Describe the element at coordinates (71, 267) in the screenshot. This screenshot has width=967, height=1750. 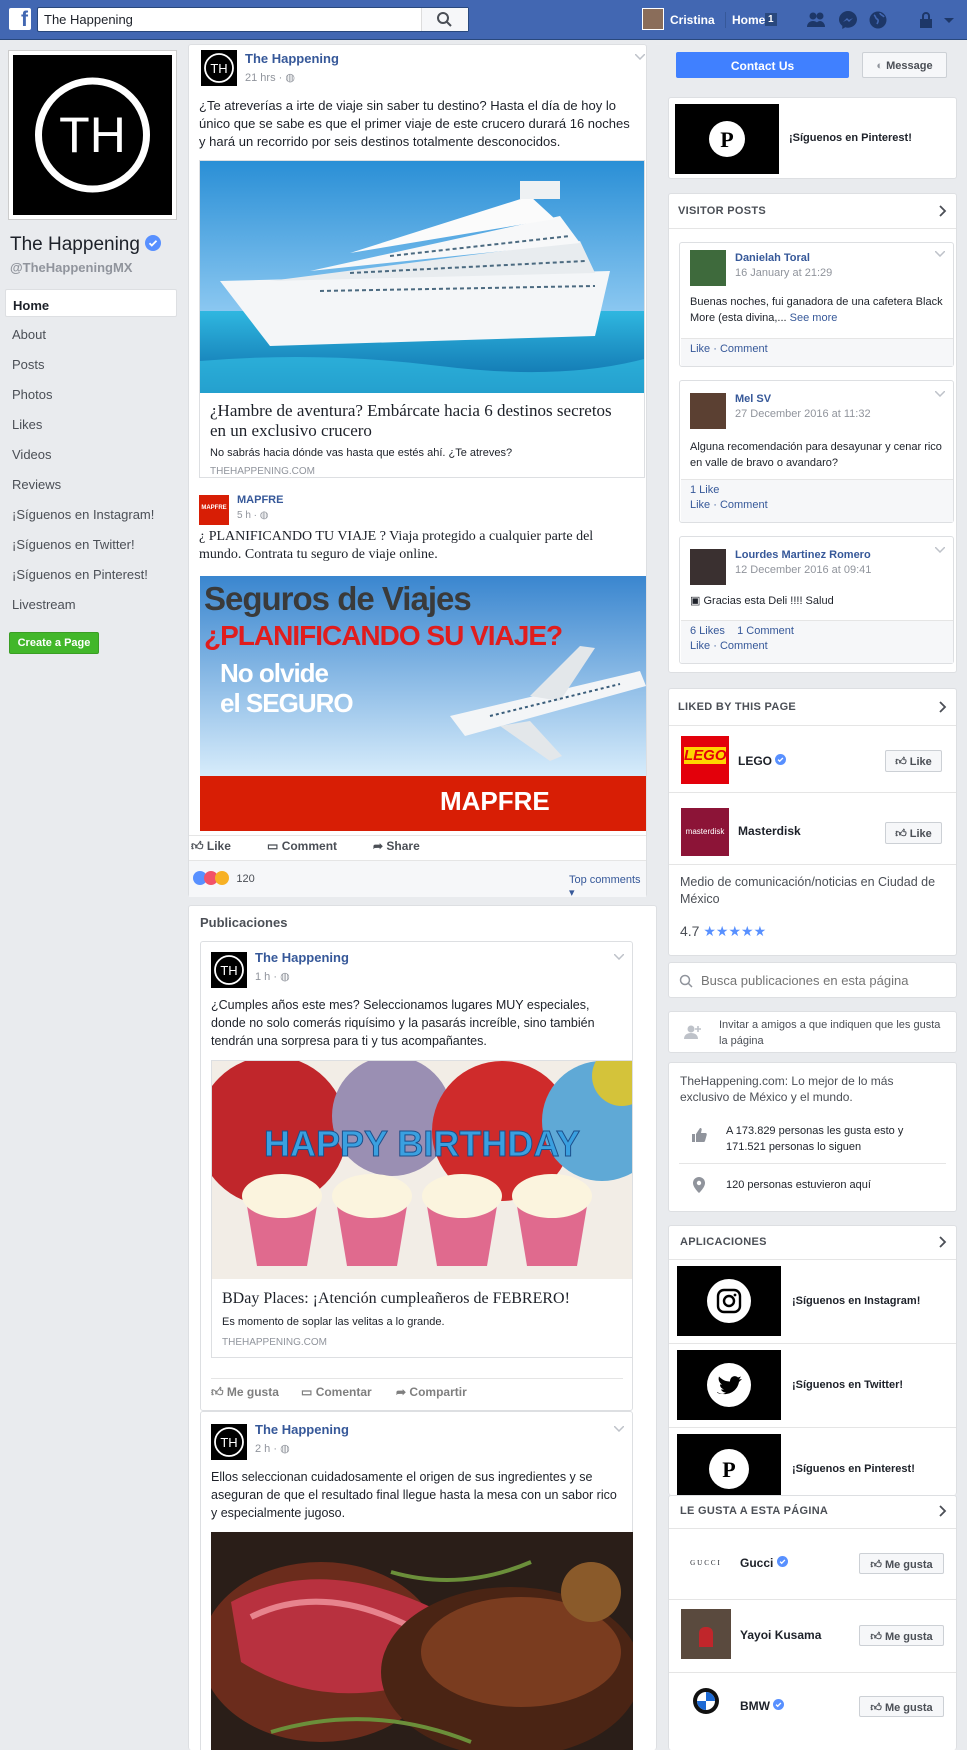
I see `page-username: @TheHappeningMX` at that location.